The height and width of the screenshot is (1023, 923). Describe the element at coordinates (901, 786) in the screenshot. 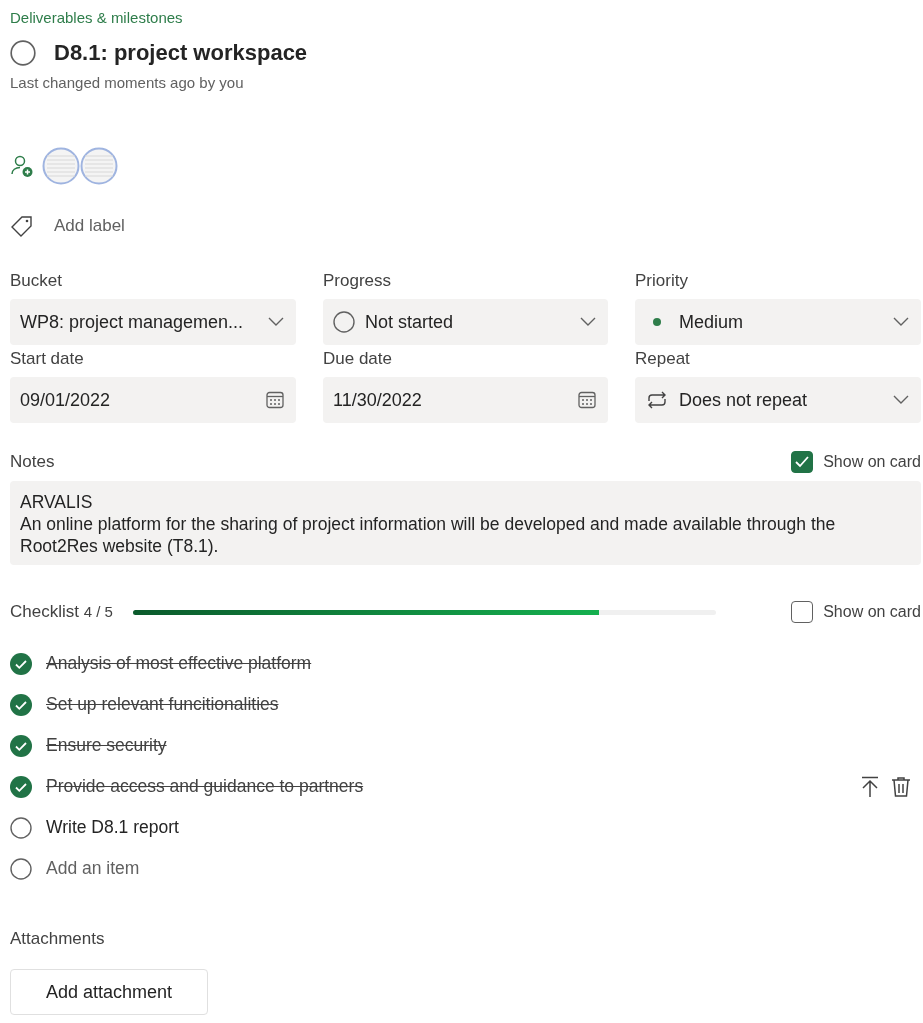

I see `delete-icon` at that location.